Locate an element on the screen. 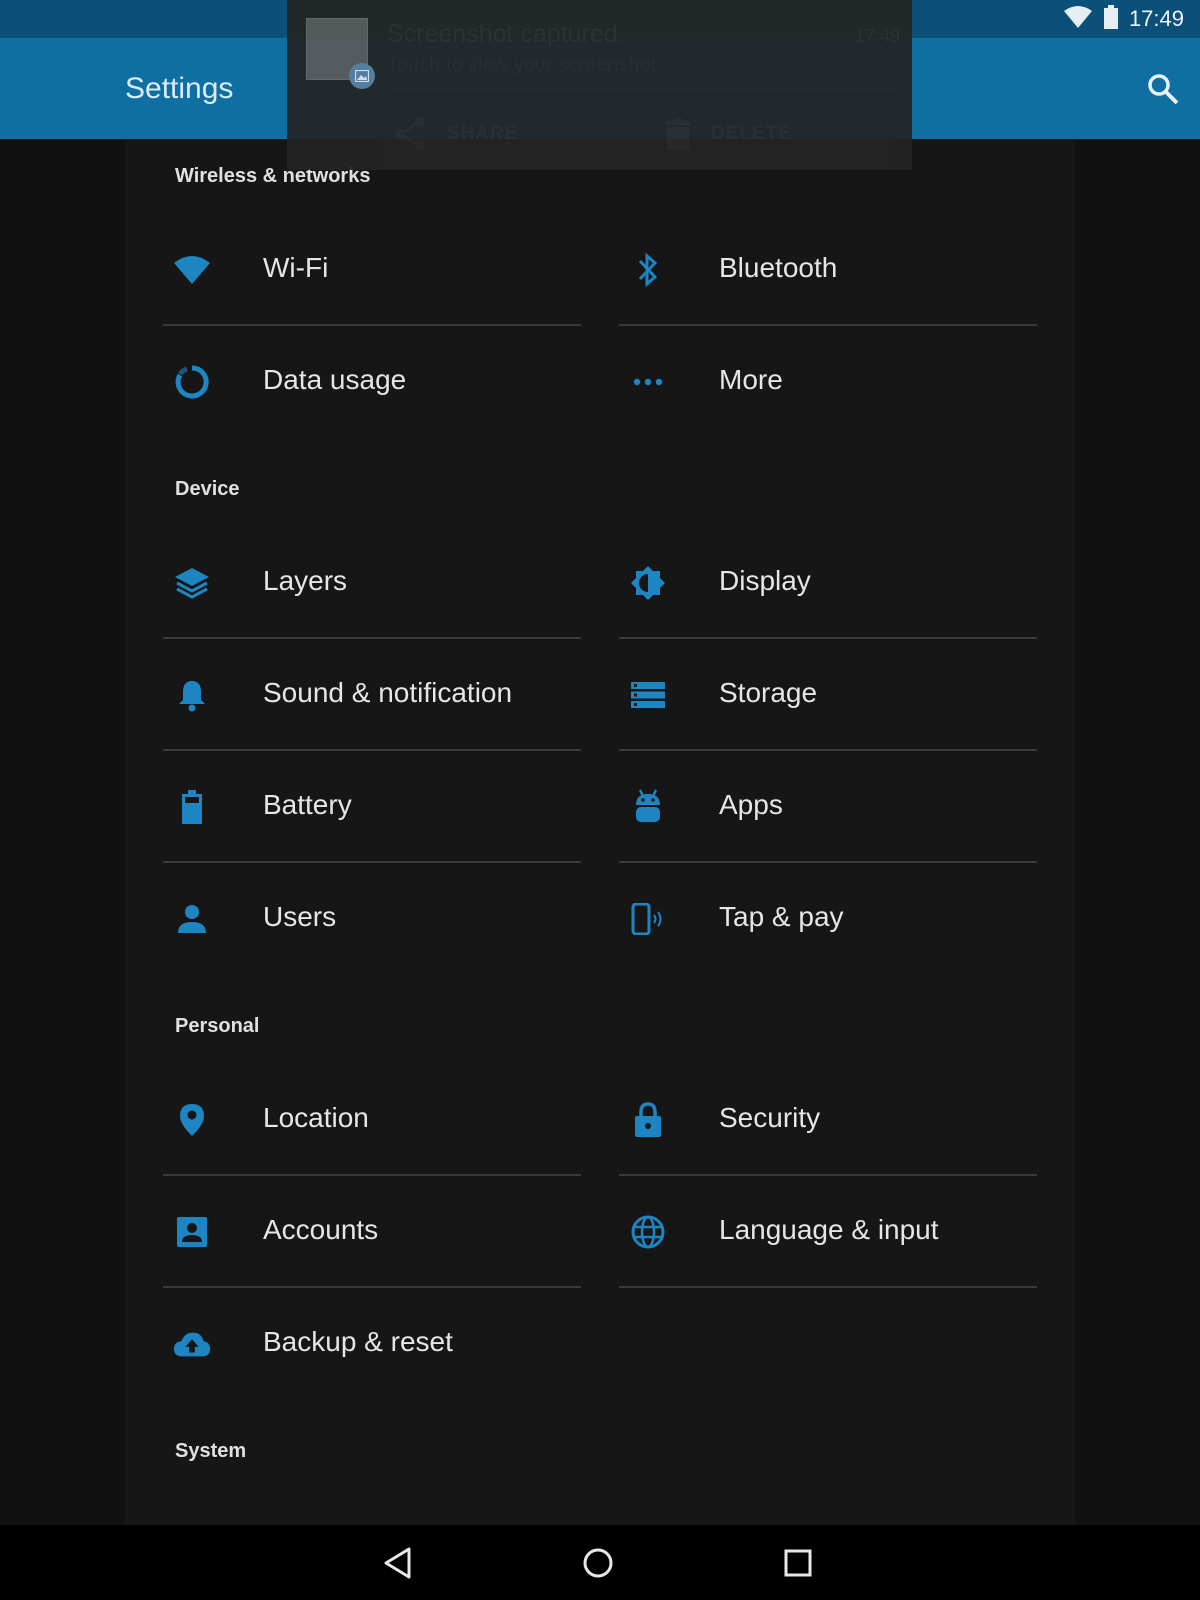 The width and height of the screenshot is (1200, 1600). section-header: Personal is located at coordinates (217, 1026).